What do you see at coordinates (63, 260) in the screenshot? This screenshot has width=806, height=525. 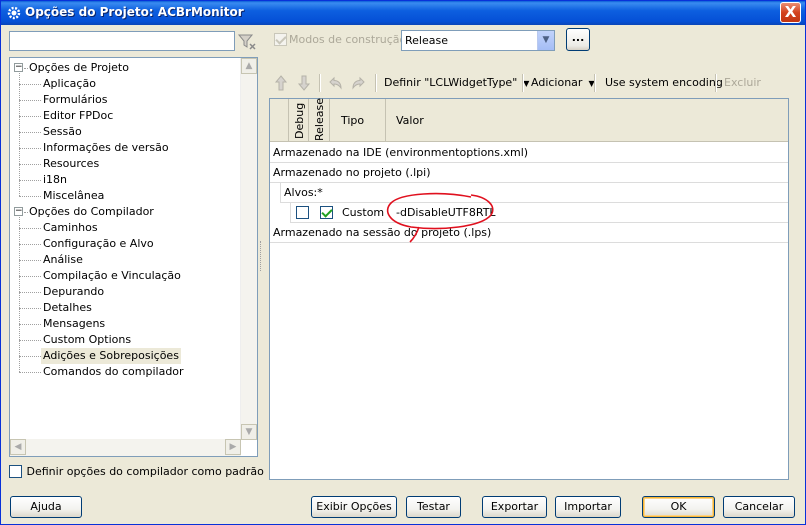 I see `tree-item: Análise` at bounding box center [63, 260].